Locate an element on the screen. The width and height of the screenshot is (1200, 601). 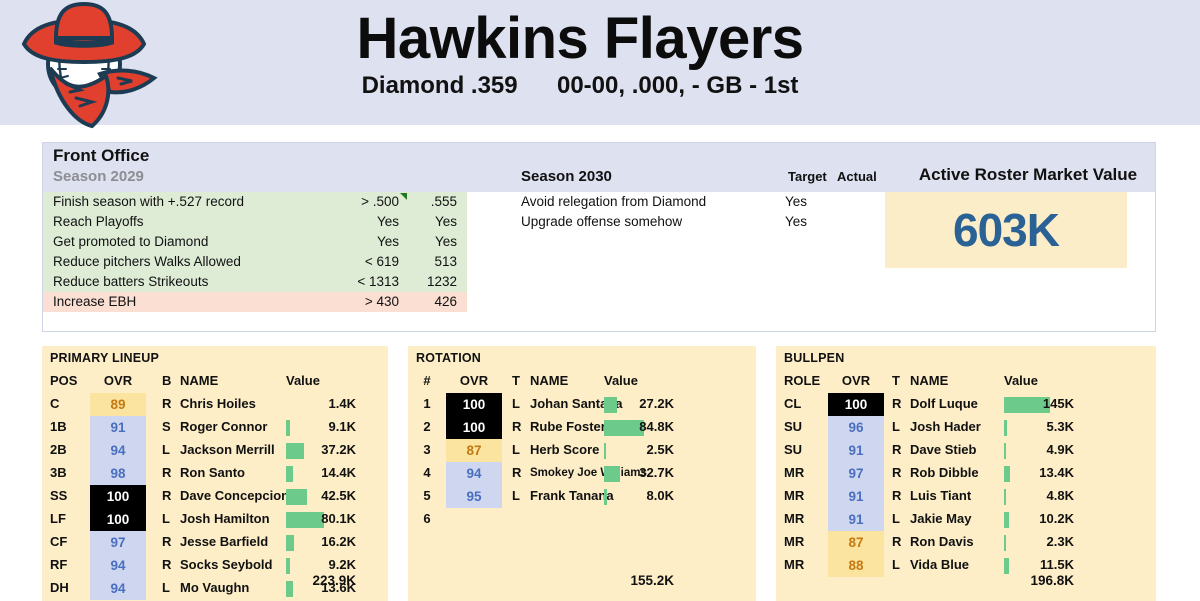
table-header-row: POS OVR B NAME Value is located at coordinates (215, 381).